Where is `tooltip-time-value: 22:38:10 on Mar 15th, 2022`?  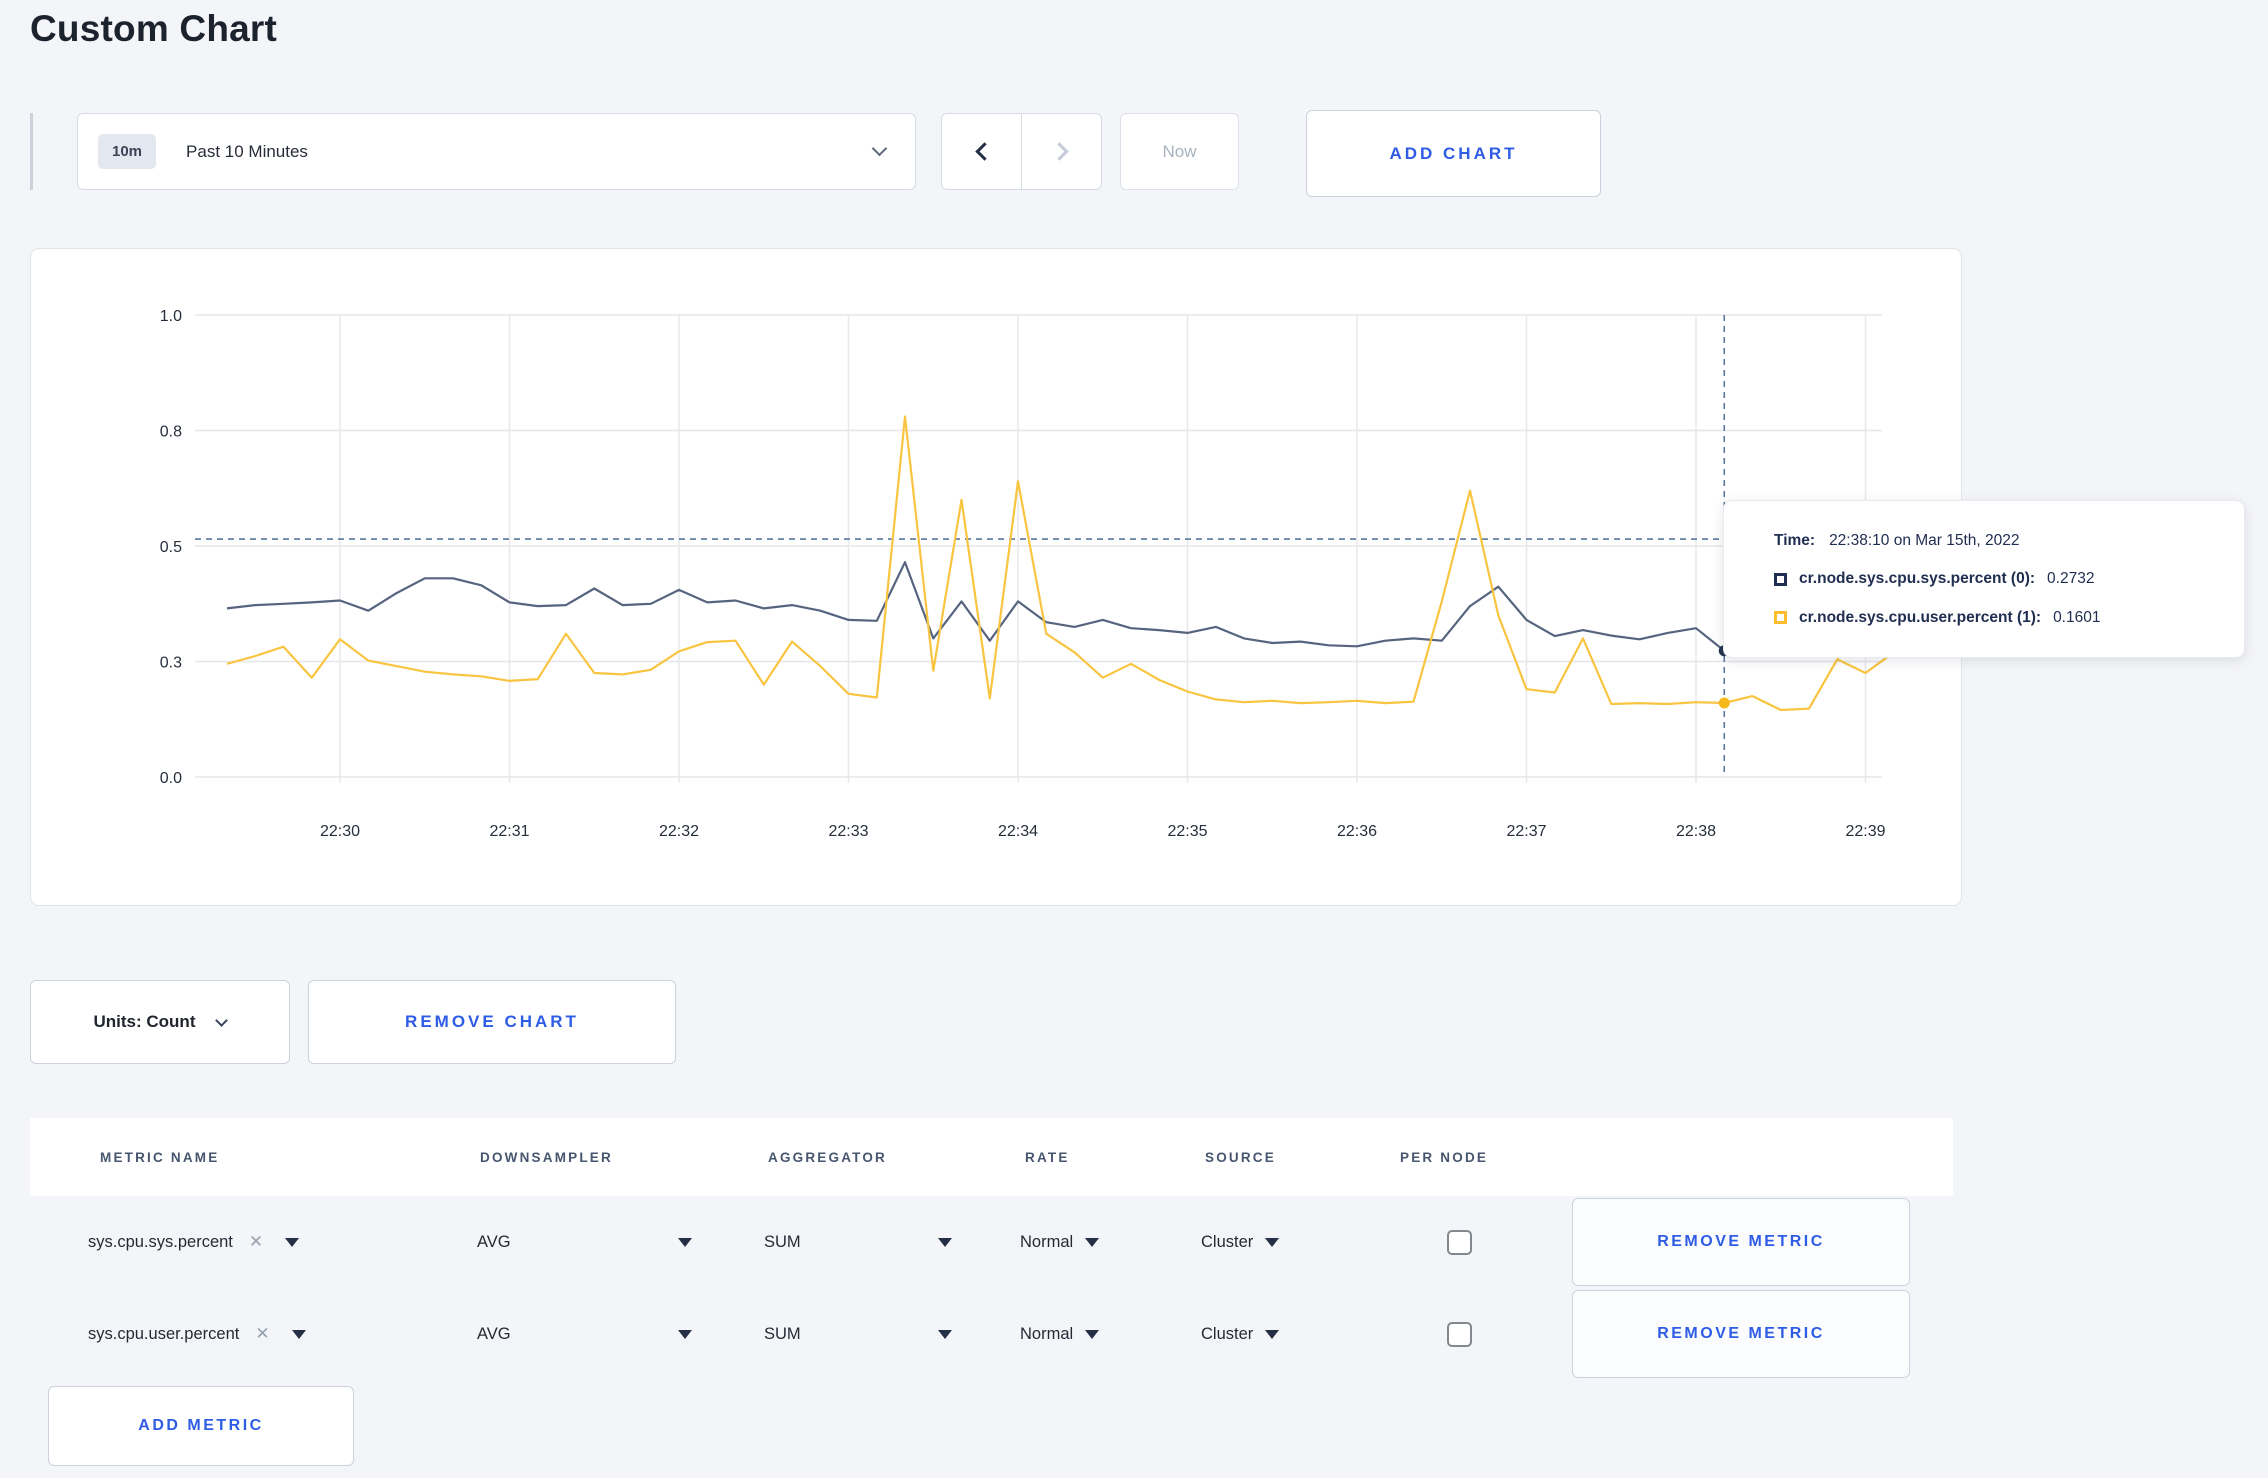
tooltip-time-value: 22:38:10 on Mar 15th, 2022 is located at coordinates (1924, 540).